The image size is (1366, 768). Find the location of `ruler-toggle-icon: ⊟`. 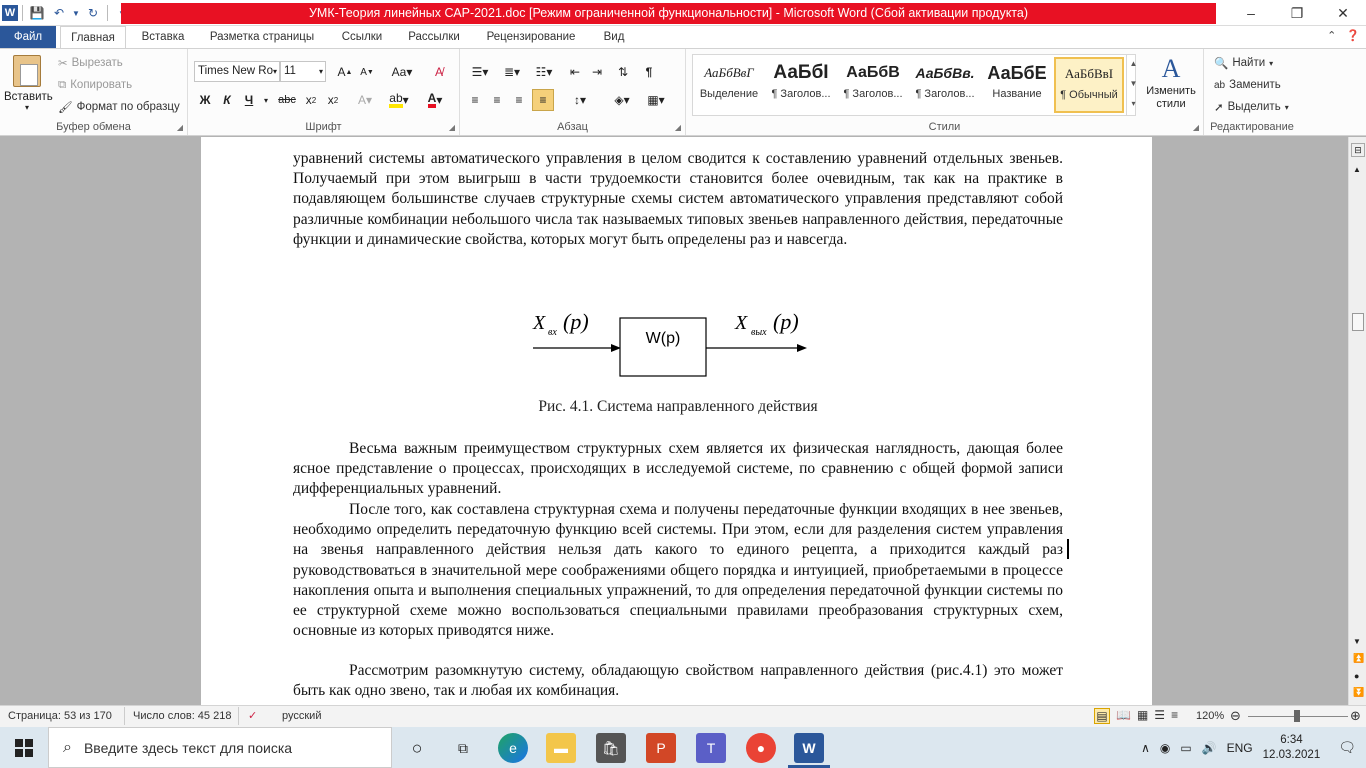

ruler-toggle-icon: ⊟ is located at coordinates (1358, 150).